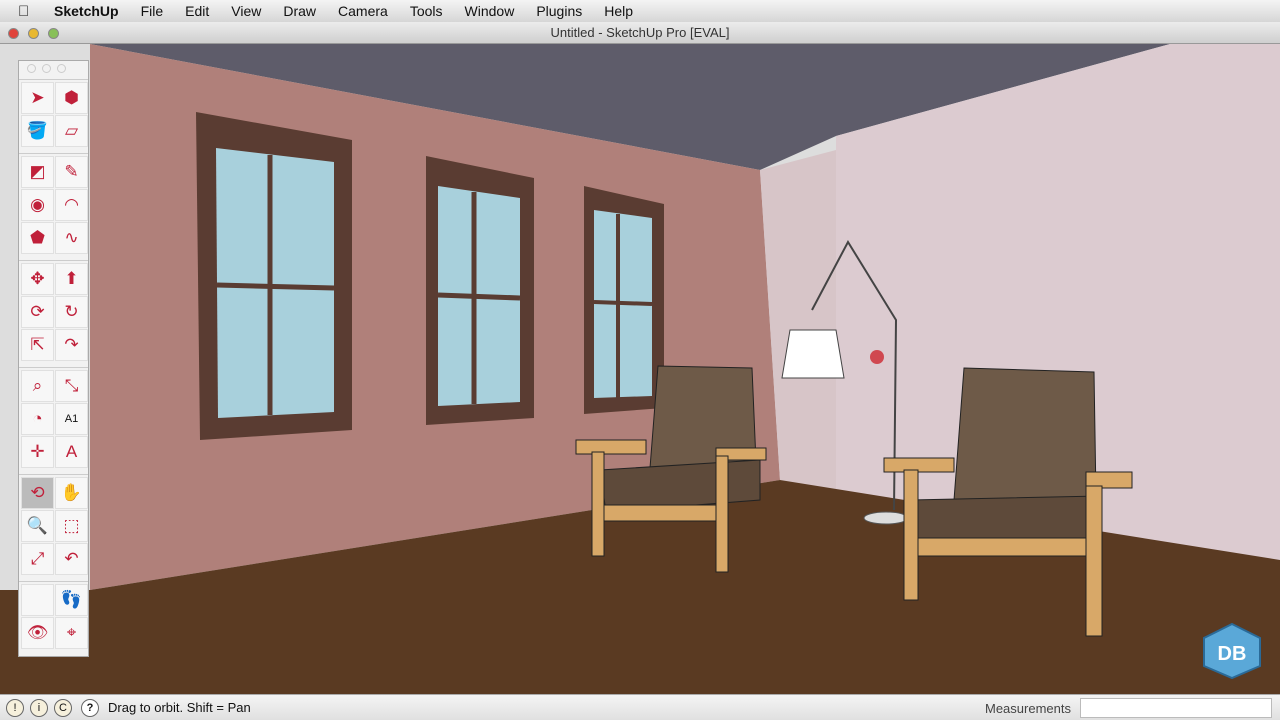  I want to click on large-tool-set-palette: ➤ ⬢ 🪣 ▱ ◩ ✎ ◉ ◠ ⬟ ∿ ✥ ⬆ ⟳ ↻ ⇱ ↷ ⌕ ⤡ ◔ A1 ✛ A ⟲ ✋ 🔍 ⬚ ⤢ ↶ 👣 👁 ⌖, so click(53, 358).